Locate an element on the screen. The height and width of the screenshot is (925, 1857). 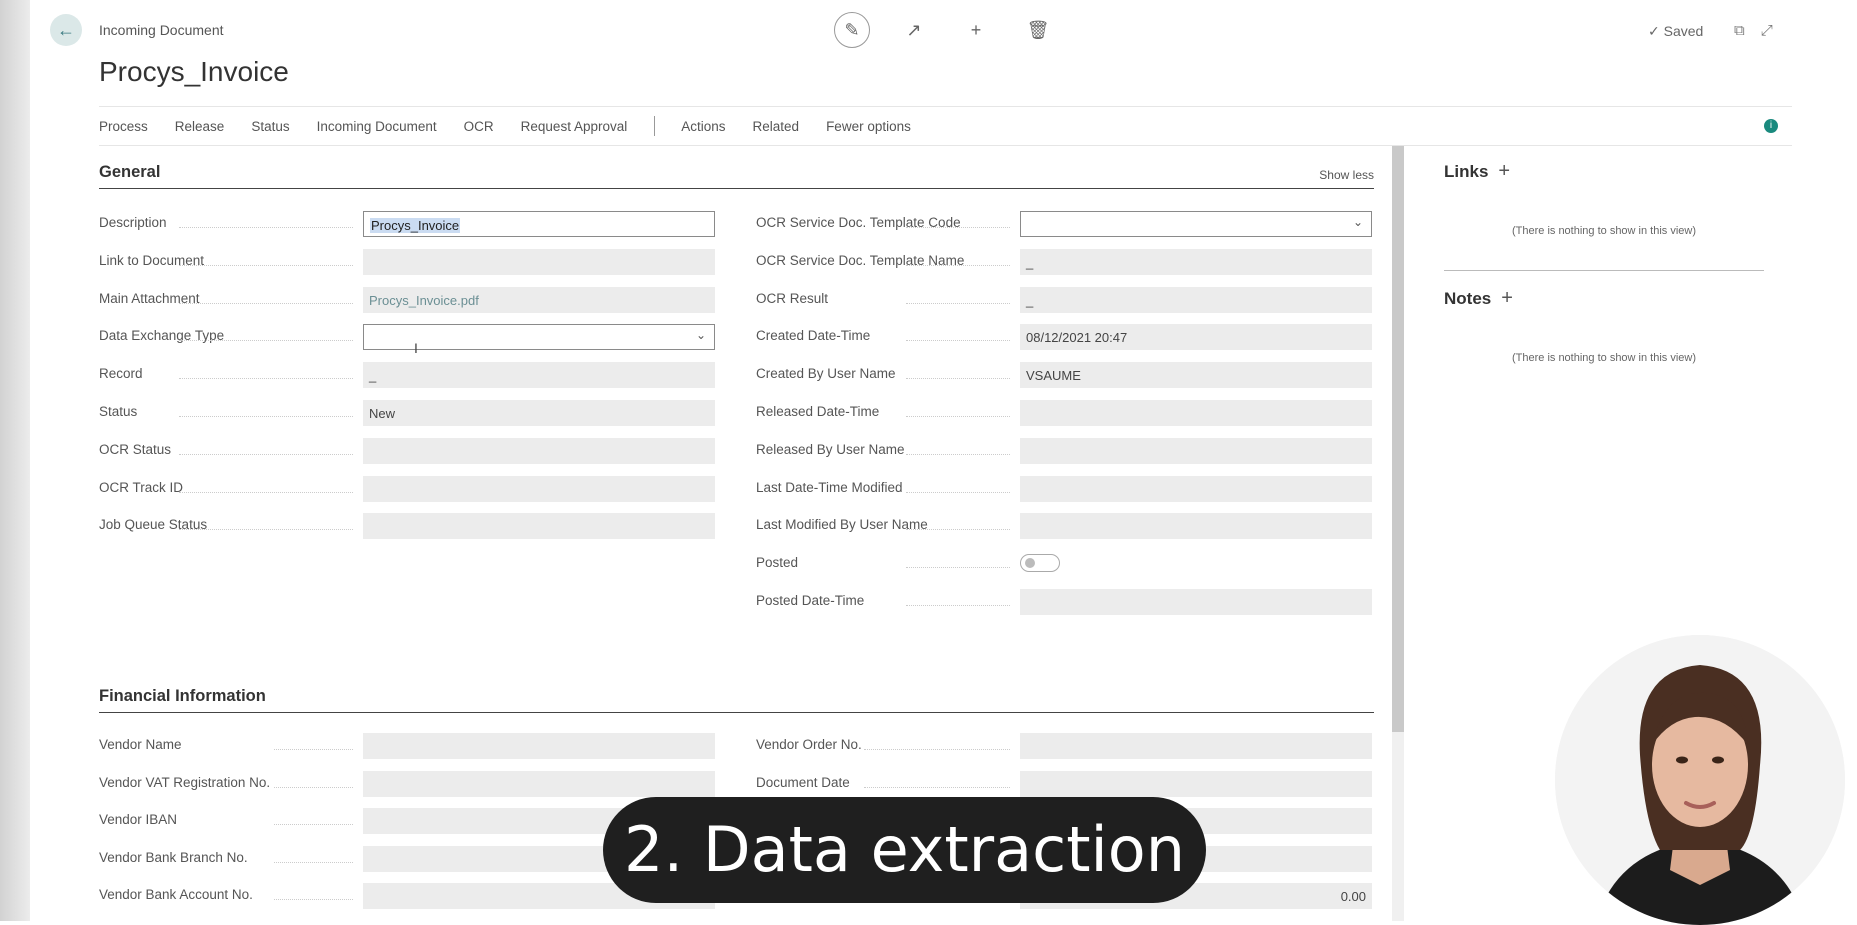
field-value: 08/12/2021 20:47 is located at coordinates (1077, 338).